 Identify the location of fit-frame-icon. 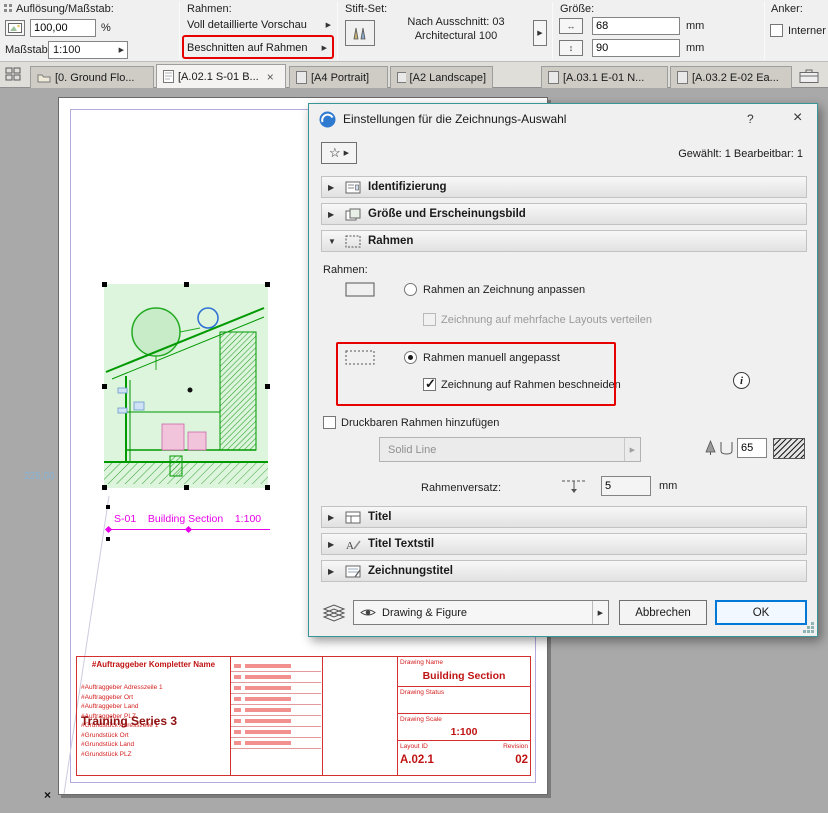
(360, 289).